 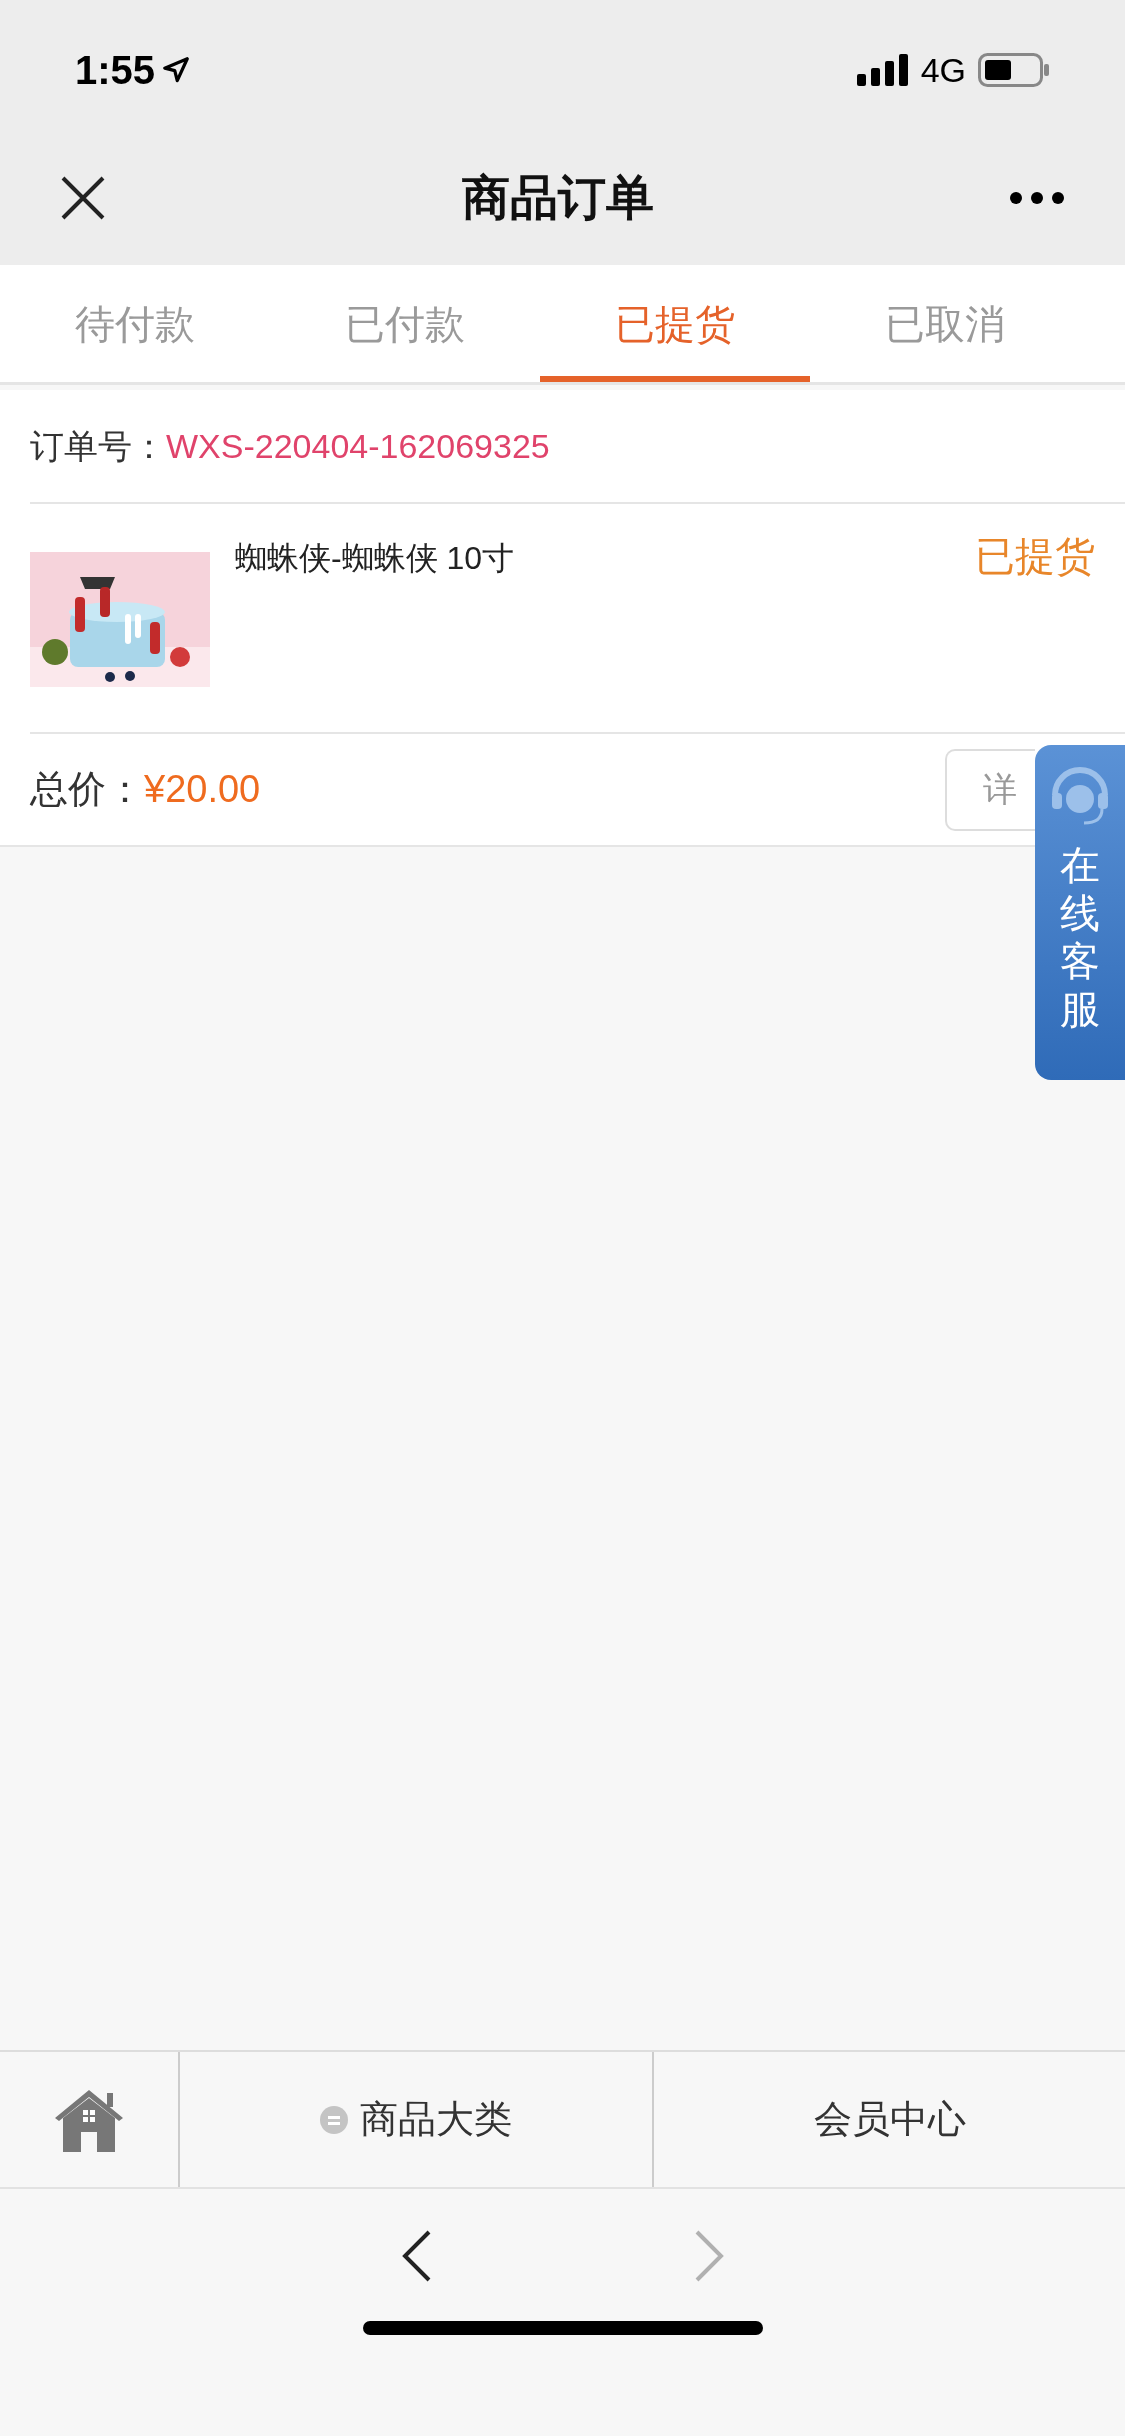 What do you see at coordinates (1080, 937) in the screenshot?
I see `service-label: 在线客服` at bounding box center [1080, 937].